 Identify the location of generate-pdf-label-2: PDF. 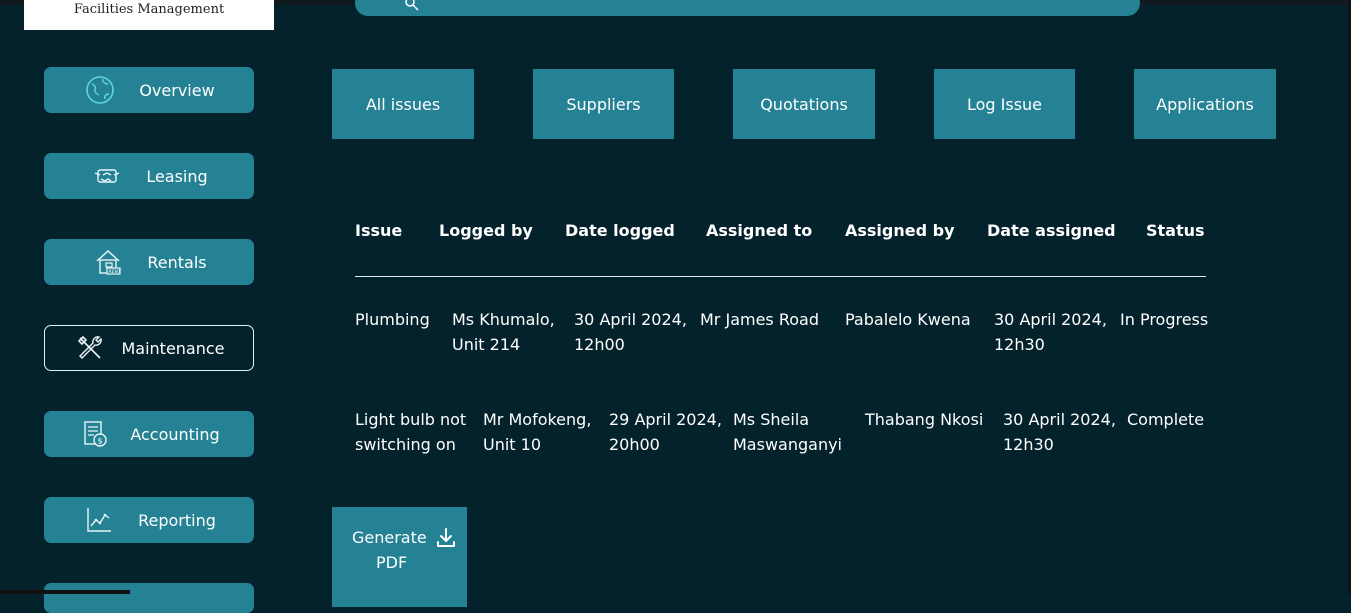
(392, 562).